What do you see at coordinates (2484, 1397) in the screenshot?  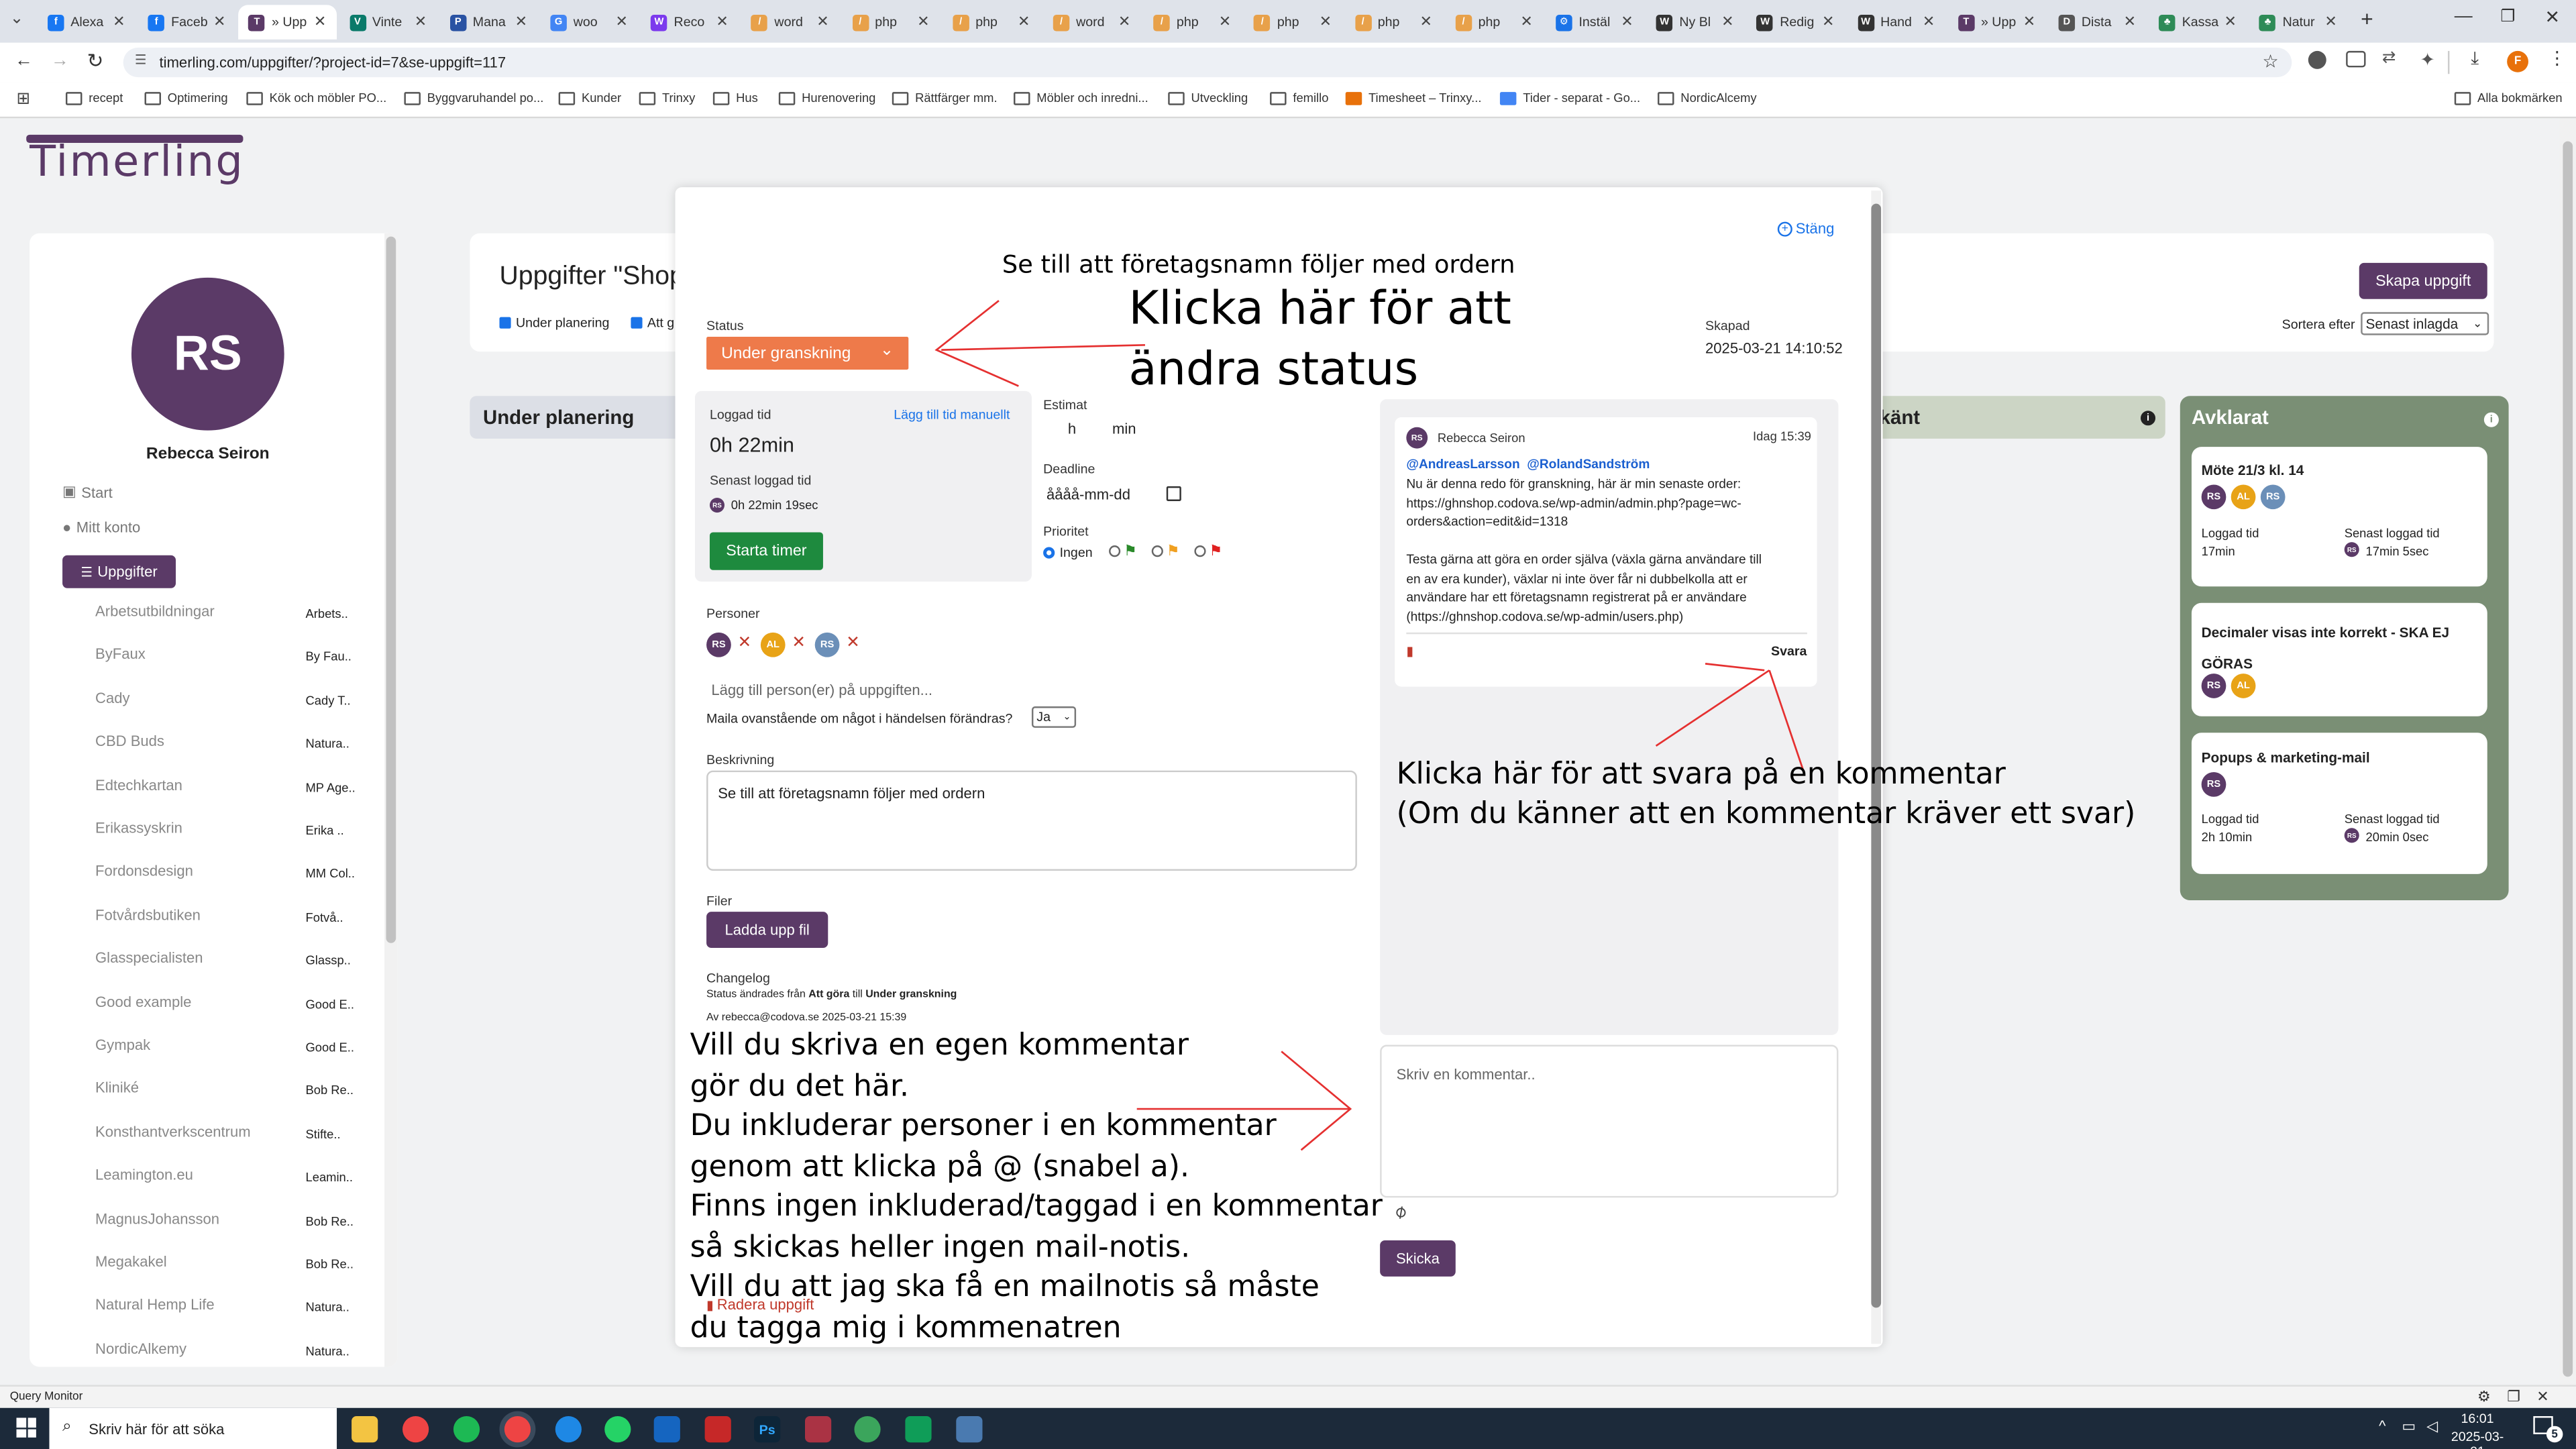 I see `gear-icon: ⚙` at bounding box center [2484, 1397].